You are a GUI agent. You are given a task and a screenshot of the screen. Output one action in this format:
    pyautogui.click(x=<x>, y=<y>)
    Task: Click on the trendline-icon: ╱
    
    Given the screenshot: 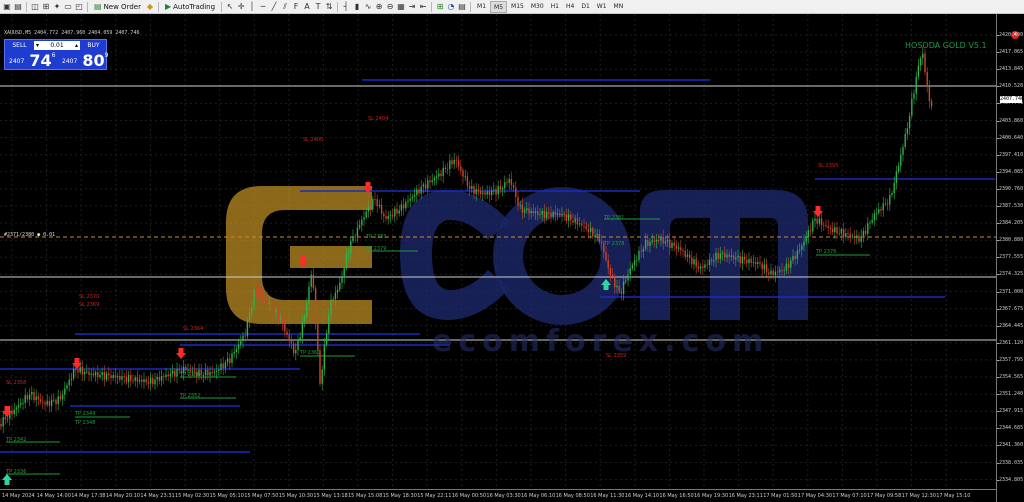 What is the action you would take?
    pyautogui.click(x=274, y=7)
    